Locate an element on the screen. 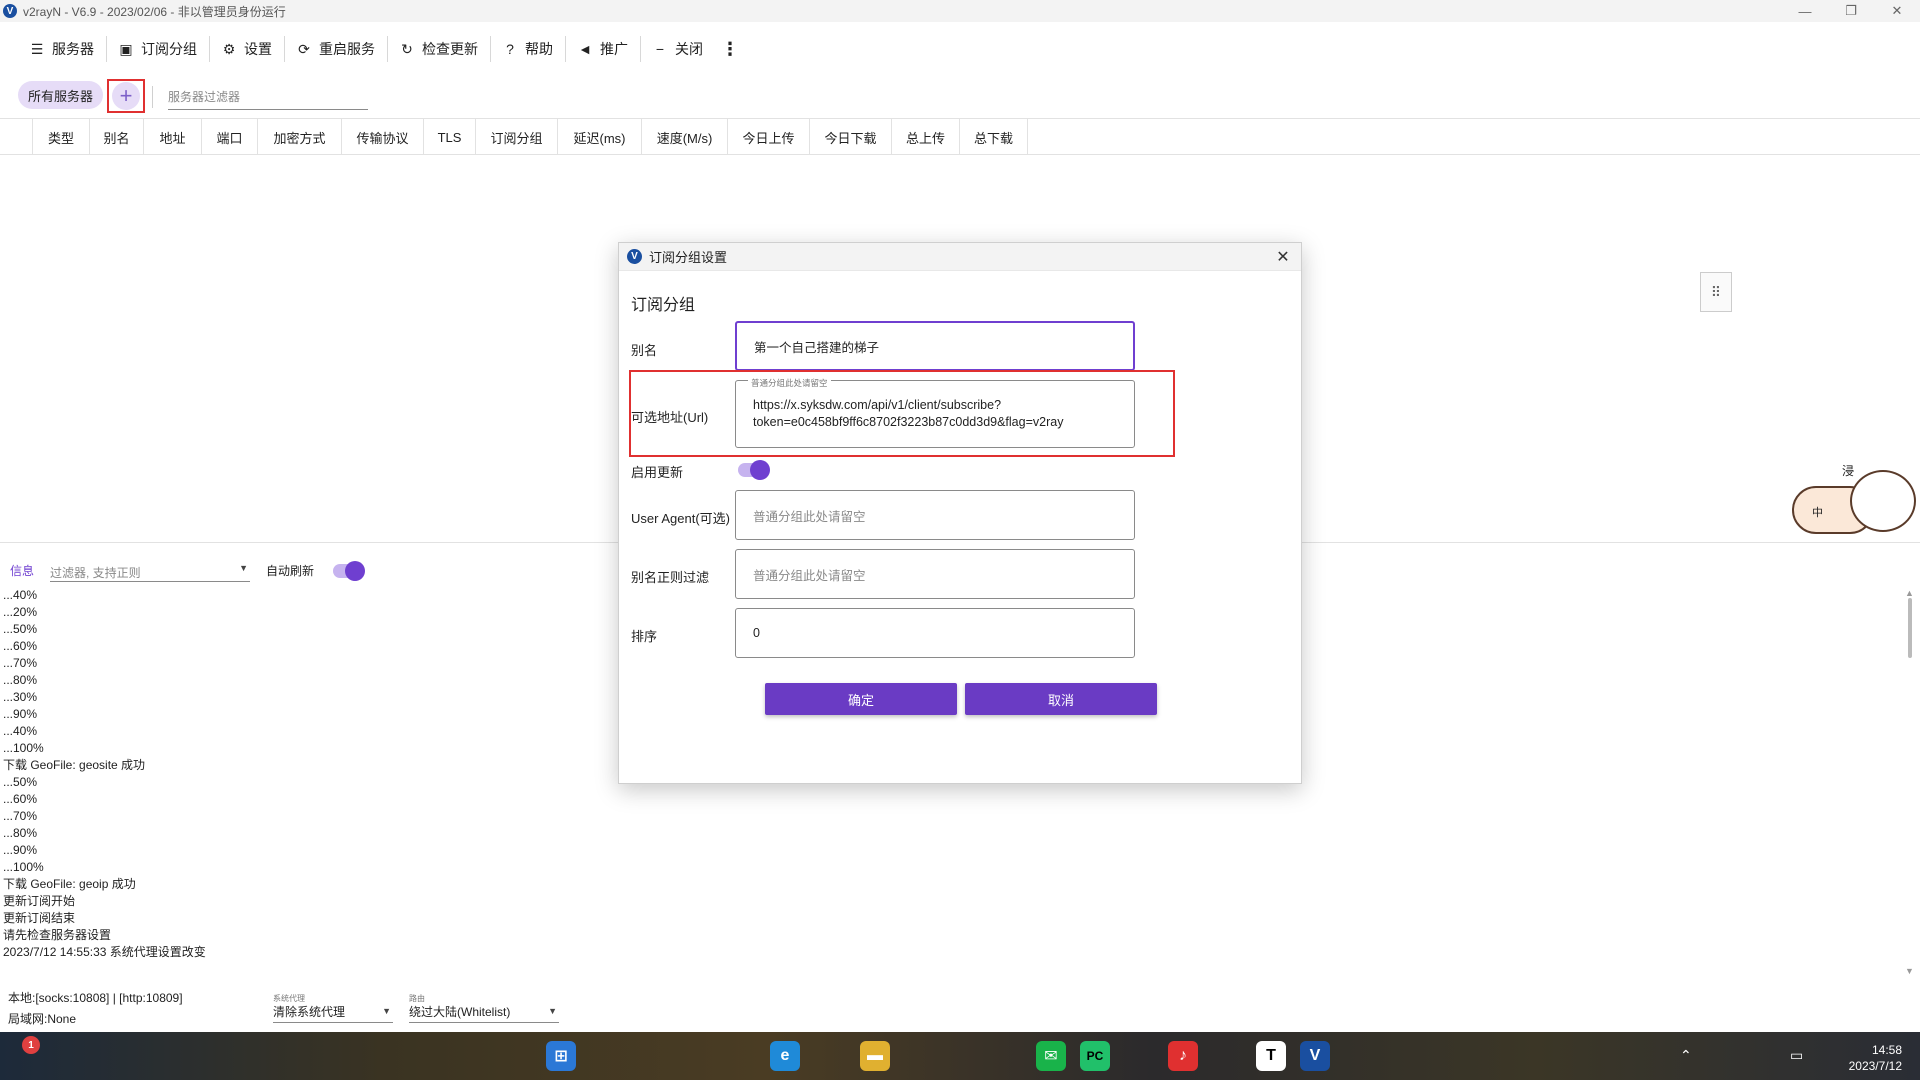  alias-filter-input: 普通分组此处请留空 is located at coordinates (935, 574).